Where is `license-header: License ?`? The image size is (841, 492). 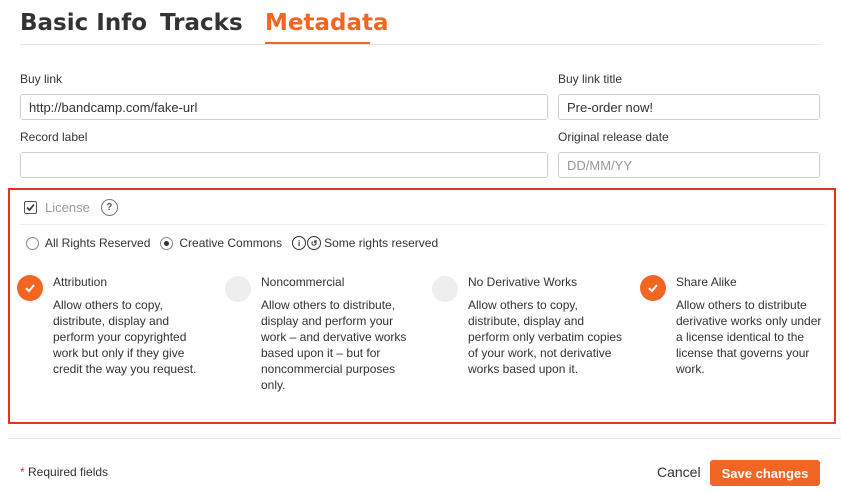 license-header: License ? is located at coordinates (71, 207).